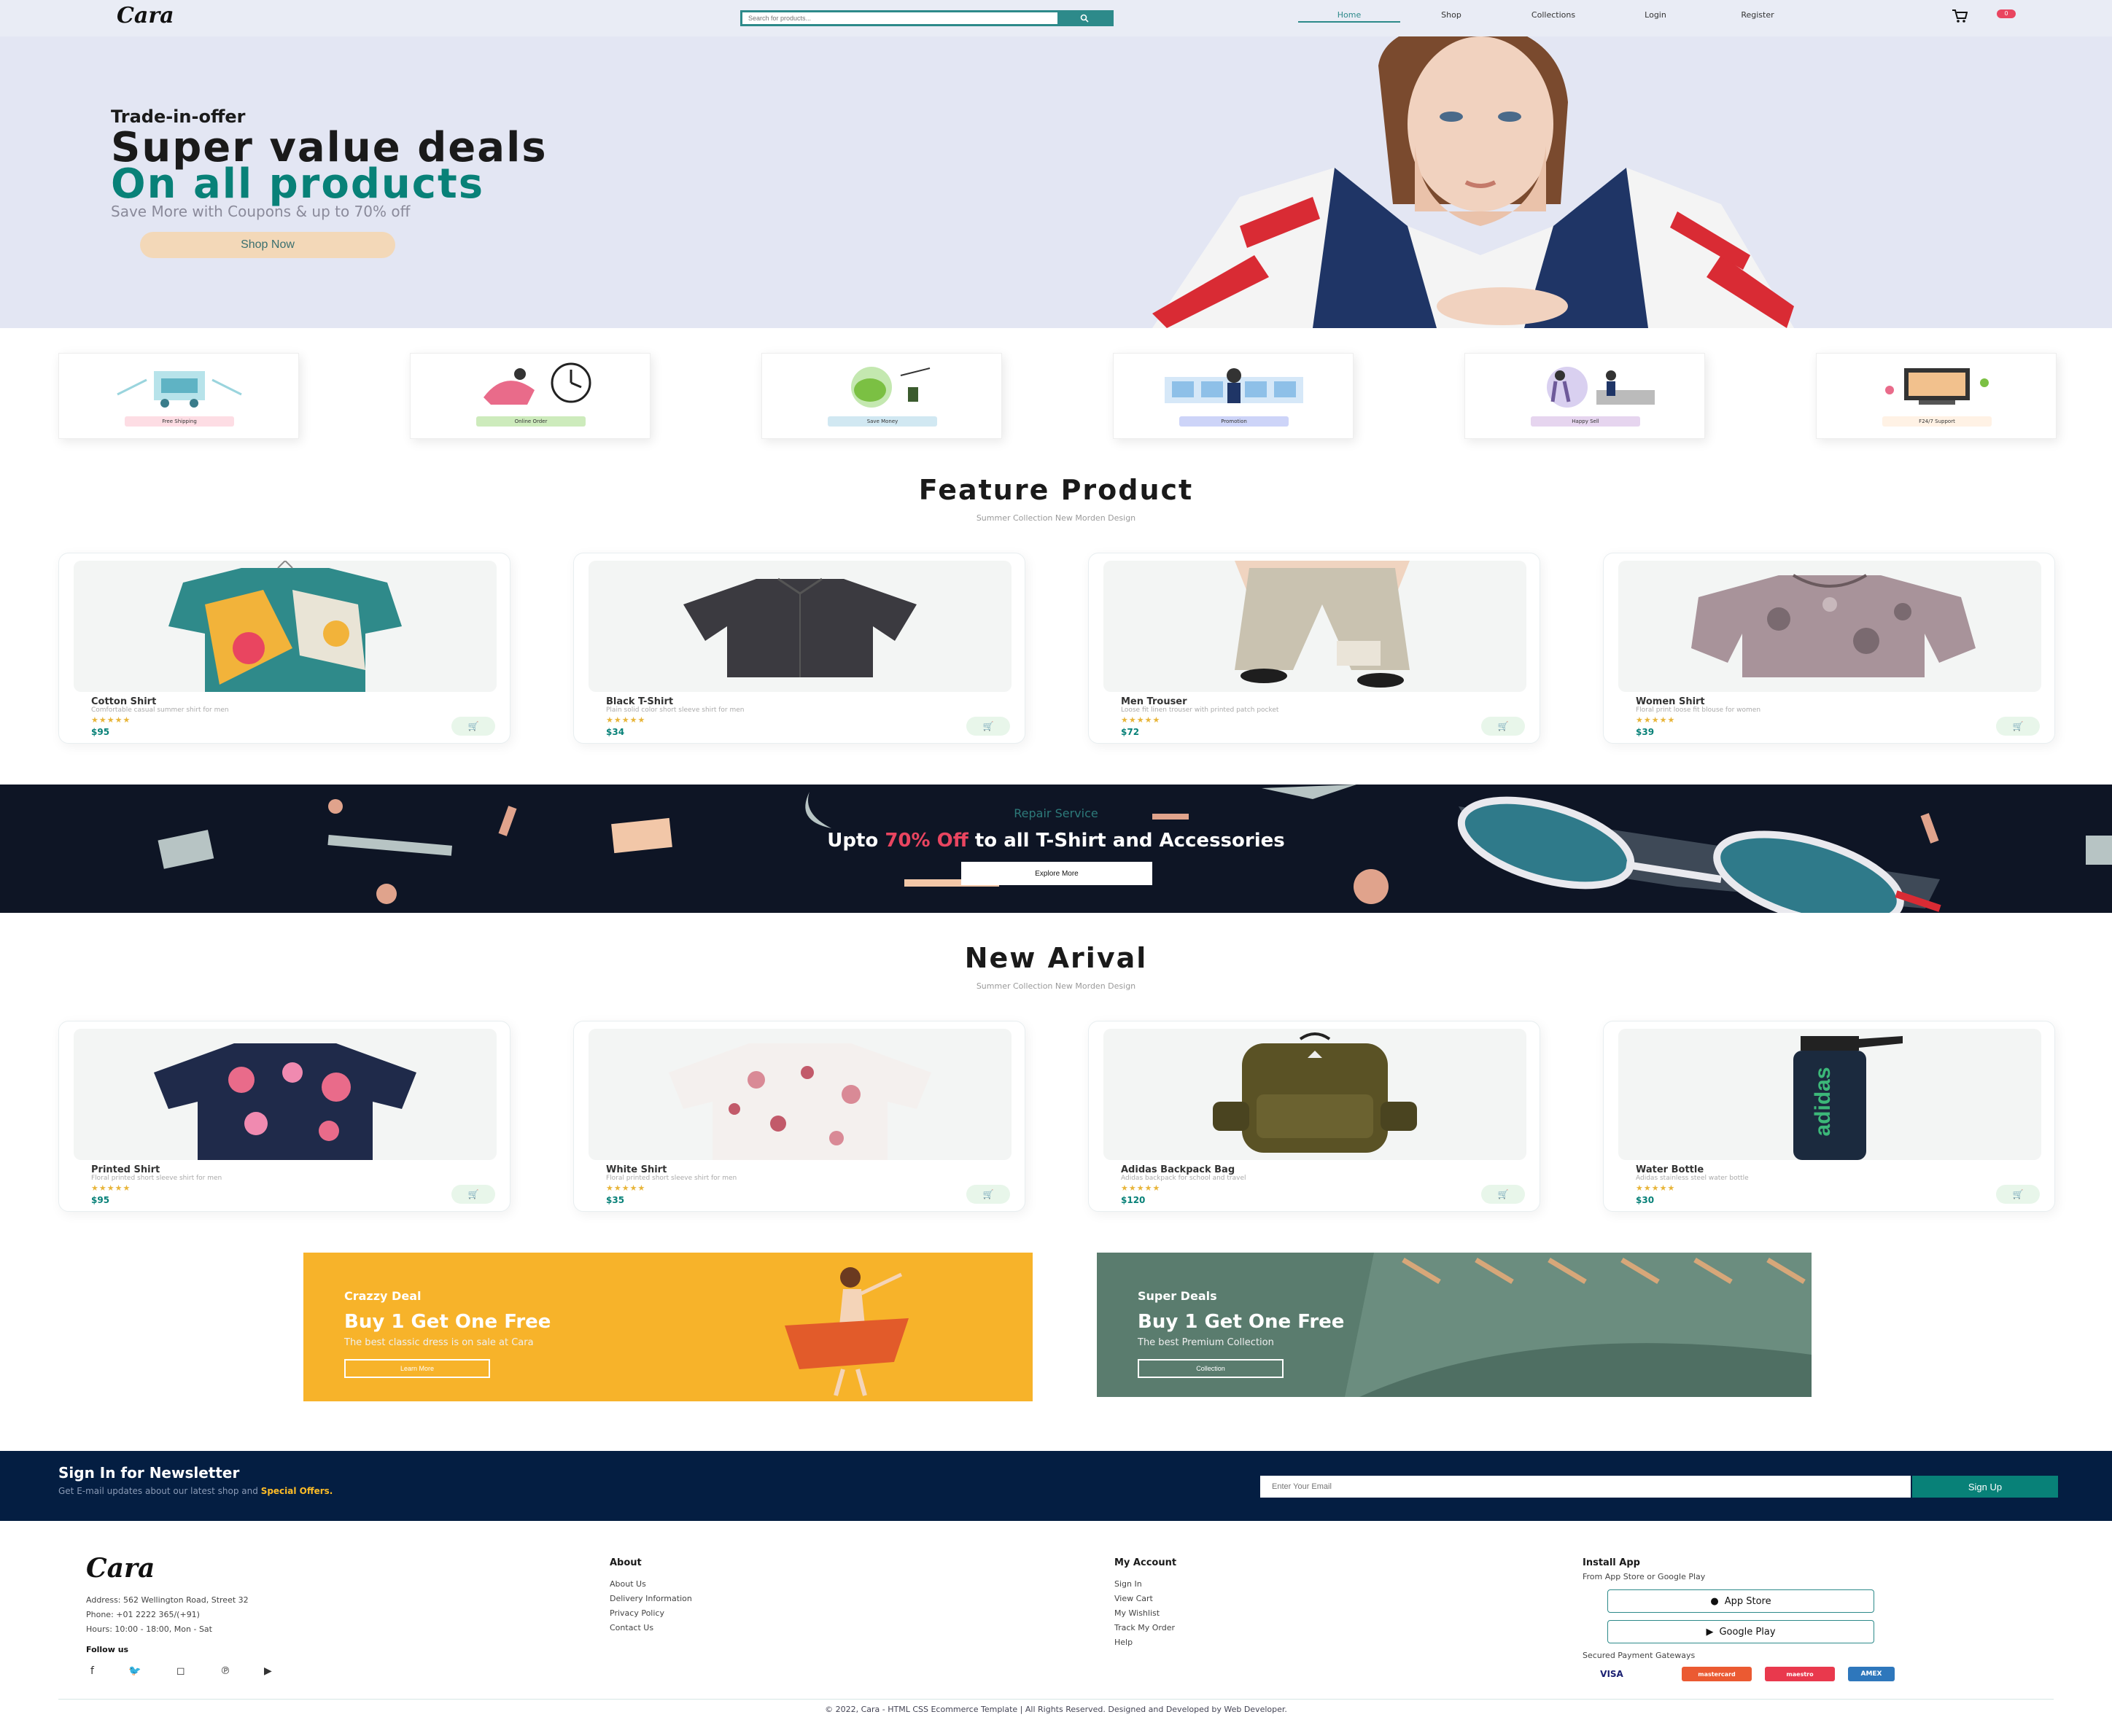  I want to click on my-account-title: My Account, so click(1145, 1562).